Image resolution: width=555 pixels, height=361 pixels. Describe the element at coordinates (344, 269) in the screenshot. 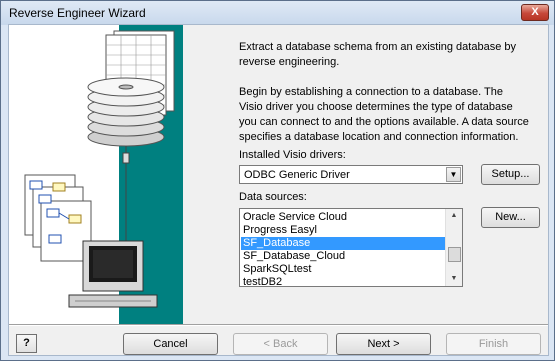

I see `list-item: SparkSQLtest` at that location.